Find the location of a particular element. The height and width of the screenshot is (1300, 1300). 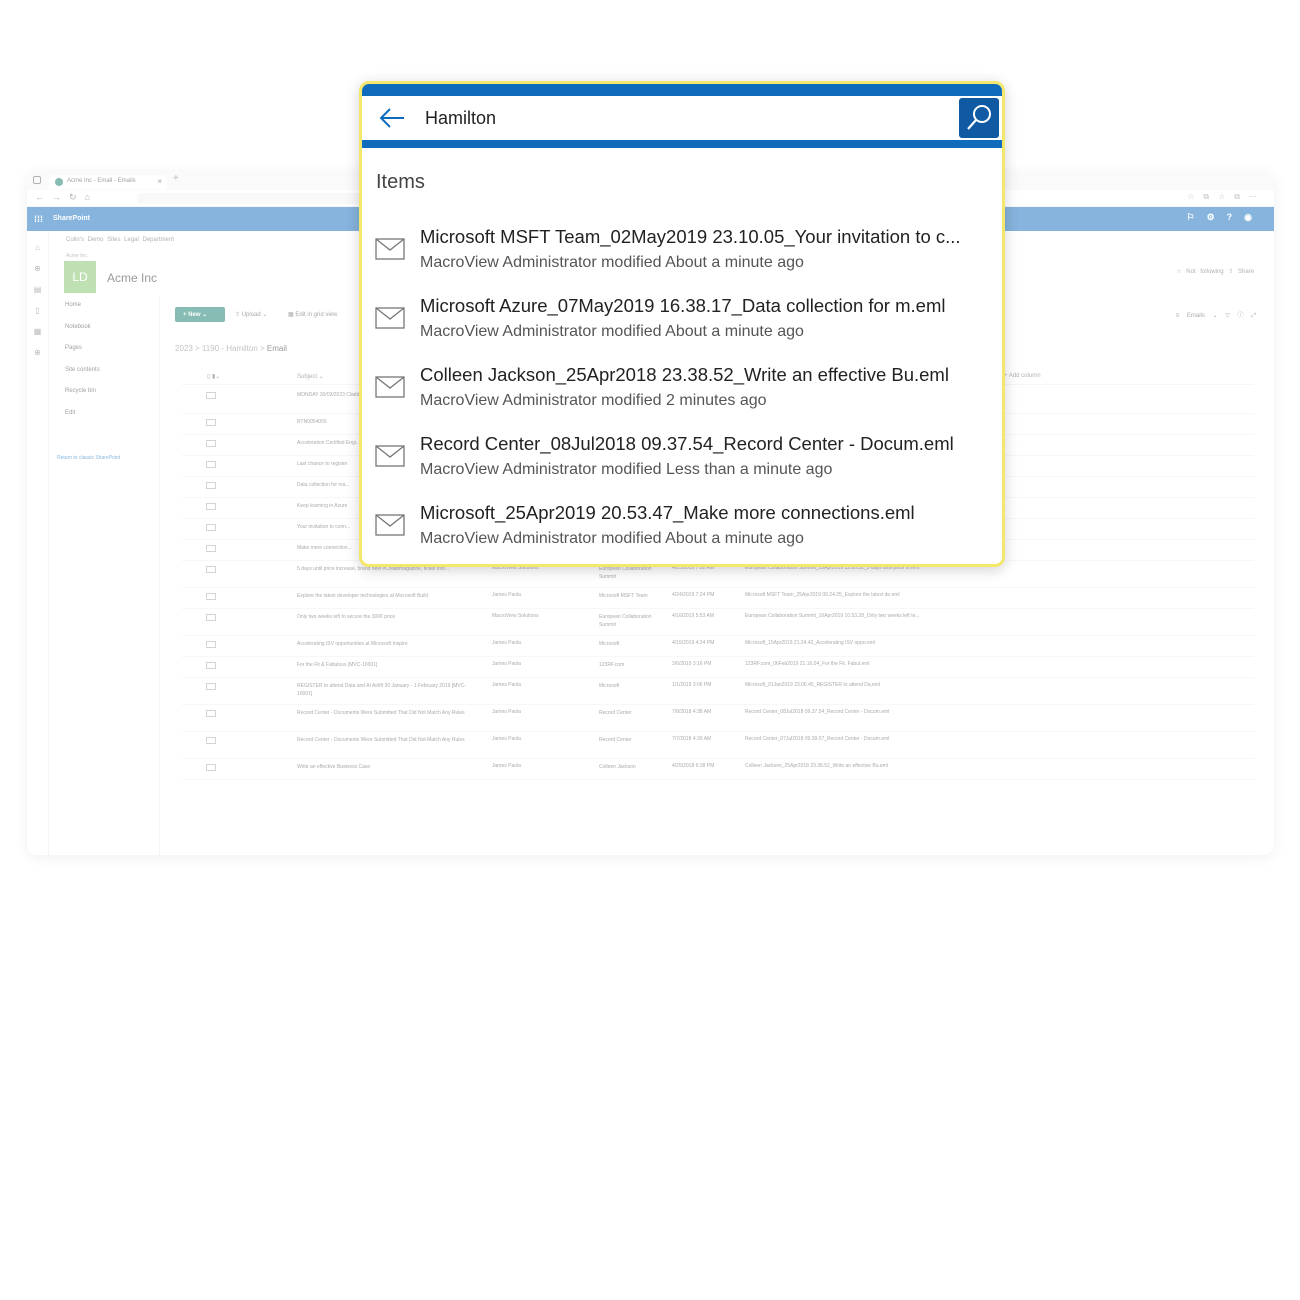

breadcrumb-current: Email is located at coordinates (276, 348).